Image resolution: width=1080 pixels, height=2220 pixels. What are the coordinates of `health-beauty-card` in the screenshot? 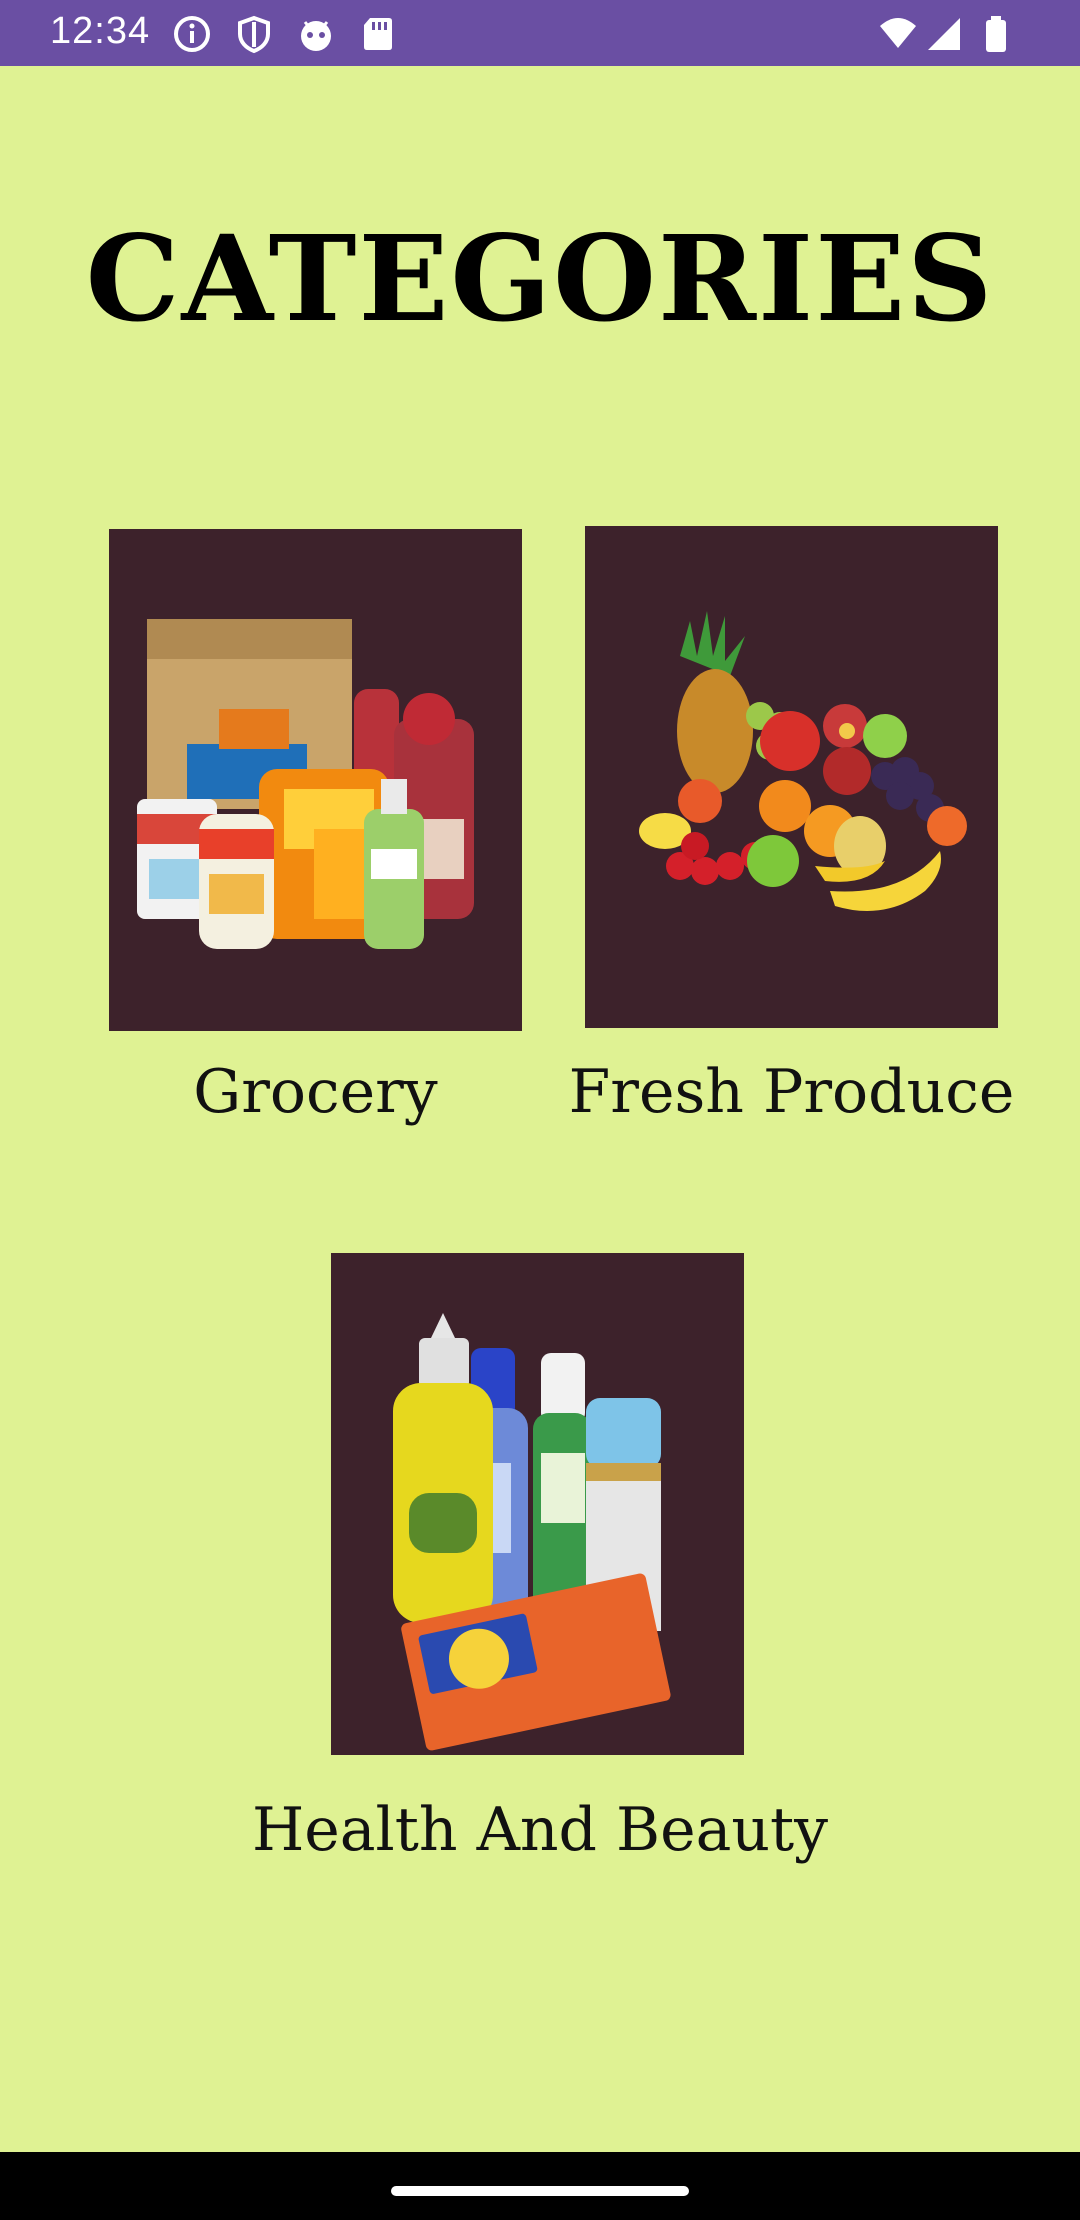 It's located at (537, 1504).